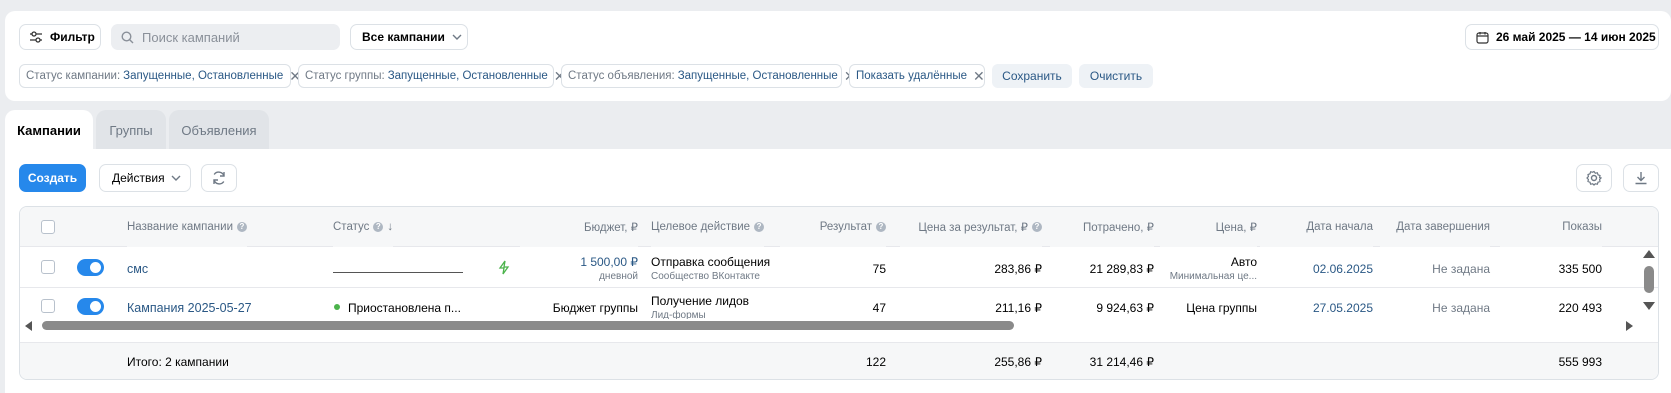 The image size is (1671, 393). What do you see at coordinates (1551, 227) in the screenshot?
I see `col-shows: Показы` at bounding box center [1551, 227].